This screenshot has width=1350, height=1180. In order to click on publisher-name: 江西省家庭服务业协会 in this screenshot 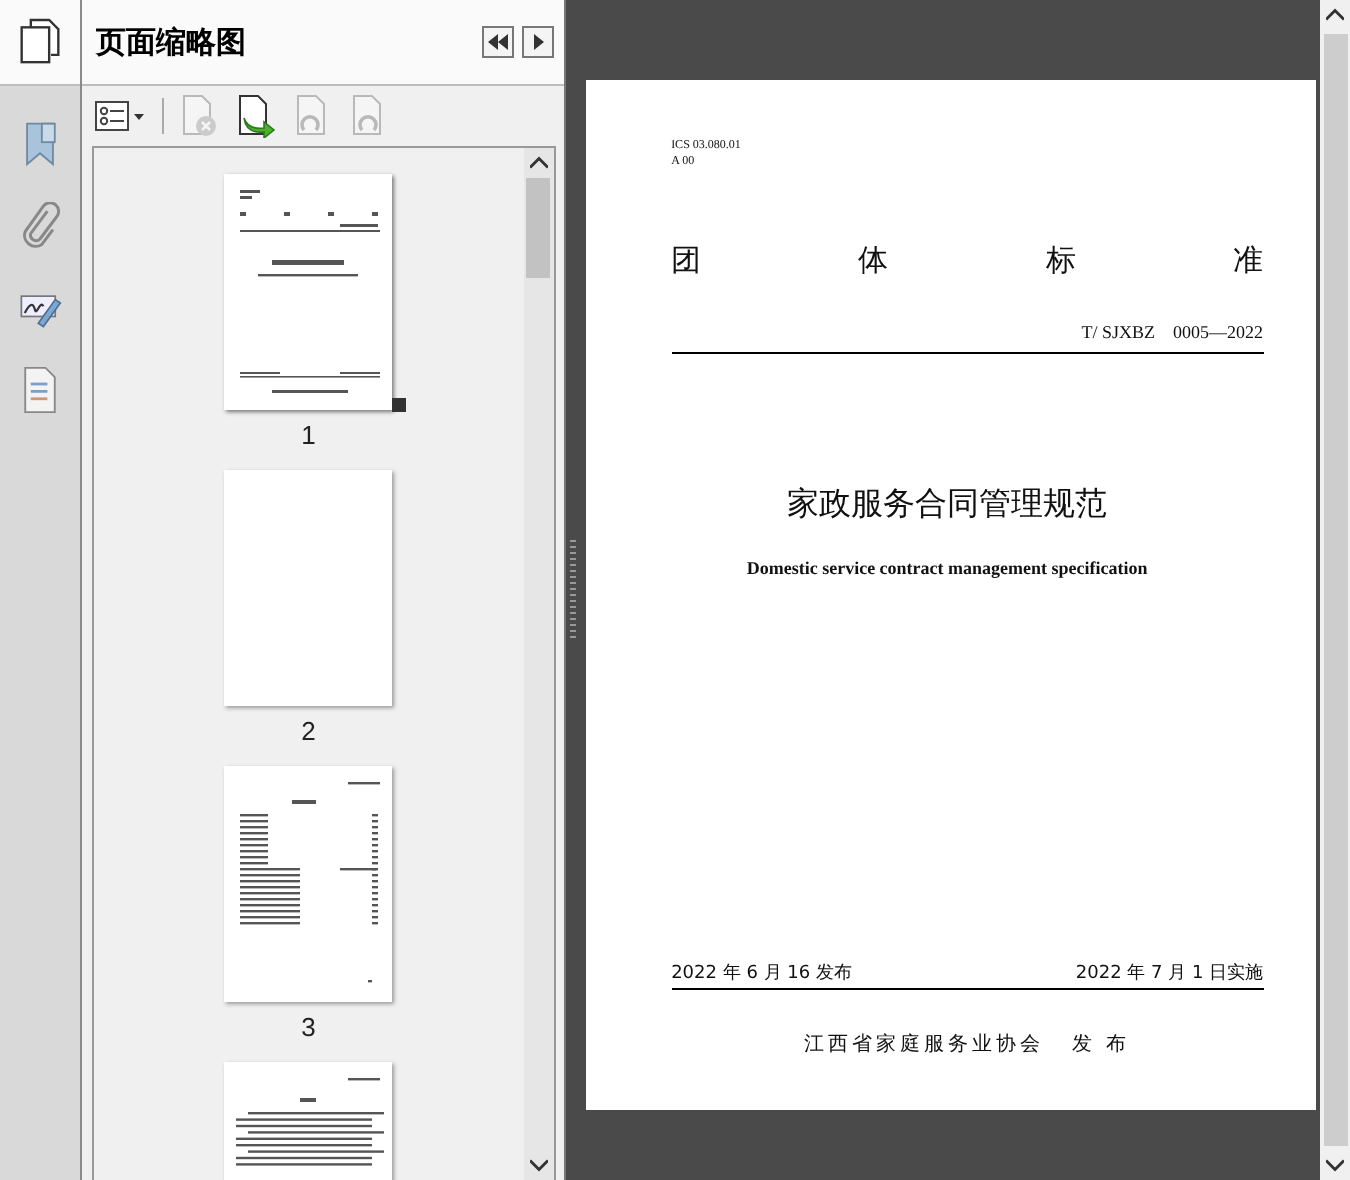, I will do `click(923, 1044)`.